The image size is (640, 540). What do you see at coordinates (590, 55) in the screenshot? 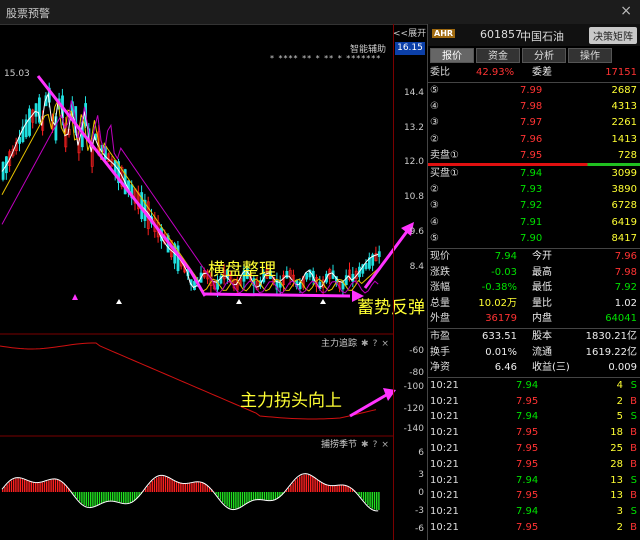
I see `tab-operate: 操作` at bounding box center [590, 55].